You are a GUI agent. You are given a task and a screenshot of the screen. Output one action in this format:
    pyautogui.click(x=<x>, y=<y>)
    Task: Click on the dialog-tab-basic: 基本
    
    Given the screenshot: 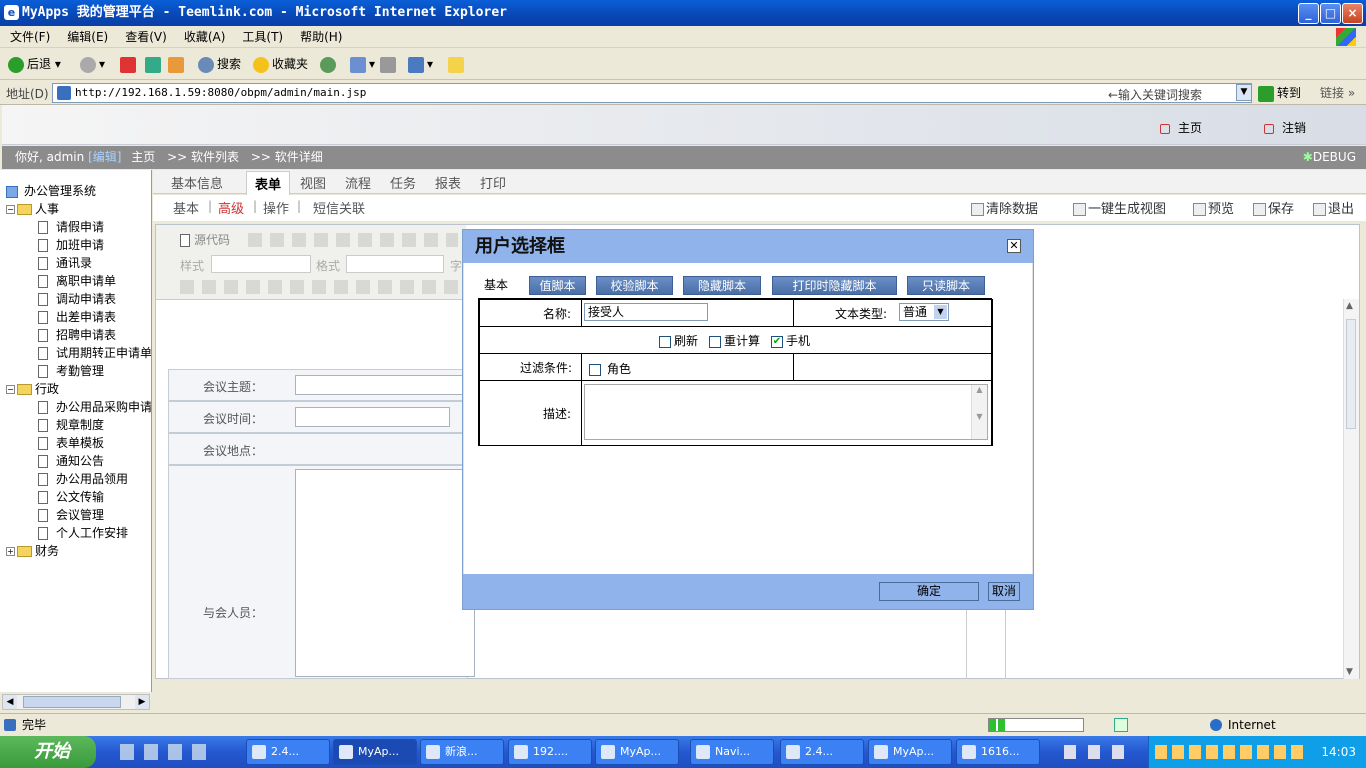 What is the action you would take?
    pyautogui.click(x=496, y=285)
    